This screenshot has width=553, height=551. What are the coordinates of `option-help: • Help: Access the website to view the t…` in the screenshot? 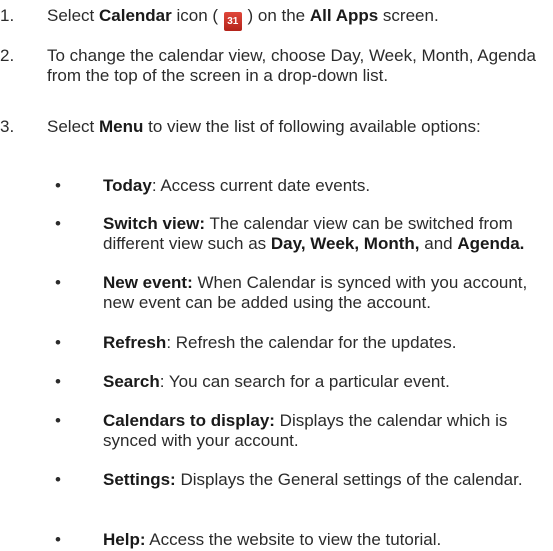 It's located at (272, 540).